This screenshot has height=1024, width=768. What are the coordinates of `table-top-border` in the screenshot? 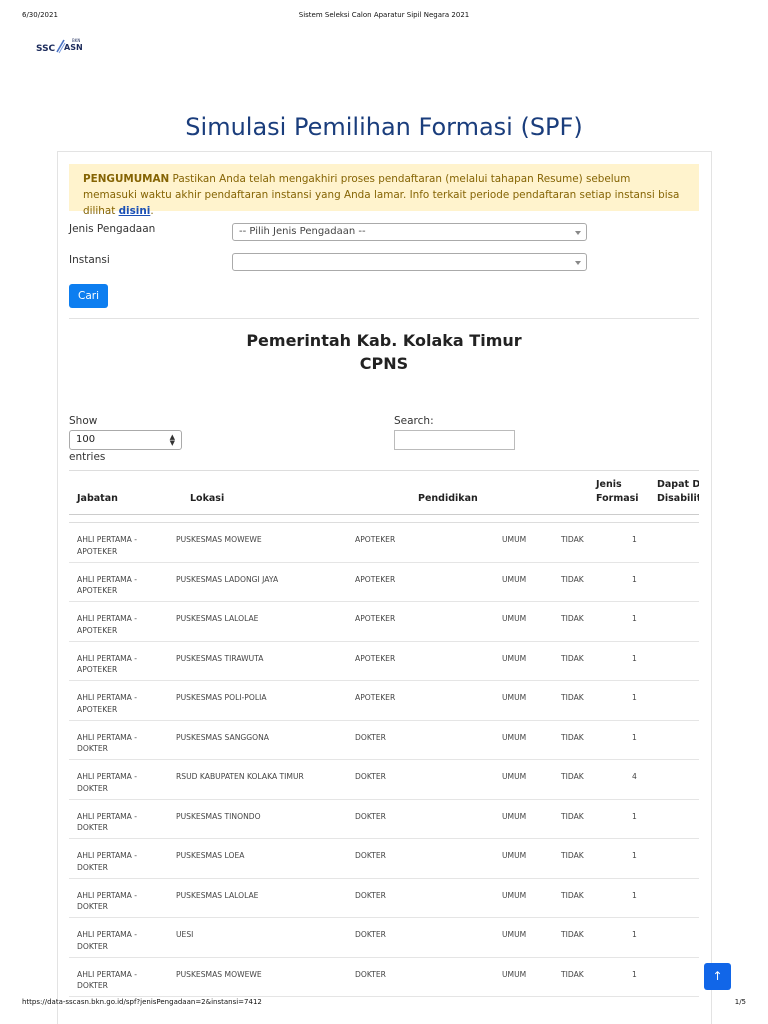 It's located at (384, 470).